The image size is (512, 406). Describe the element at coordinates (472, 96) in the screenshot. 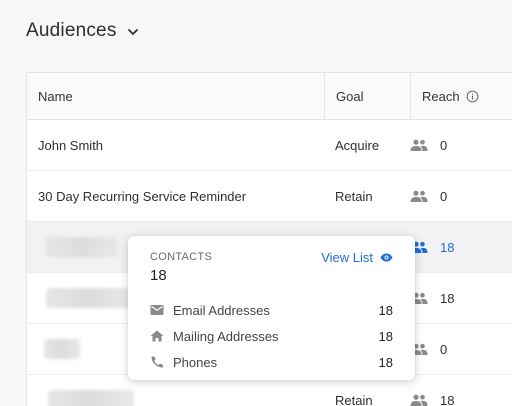

I see `info-icon` at that location.